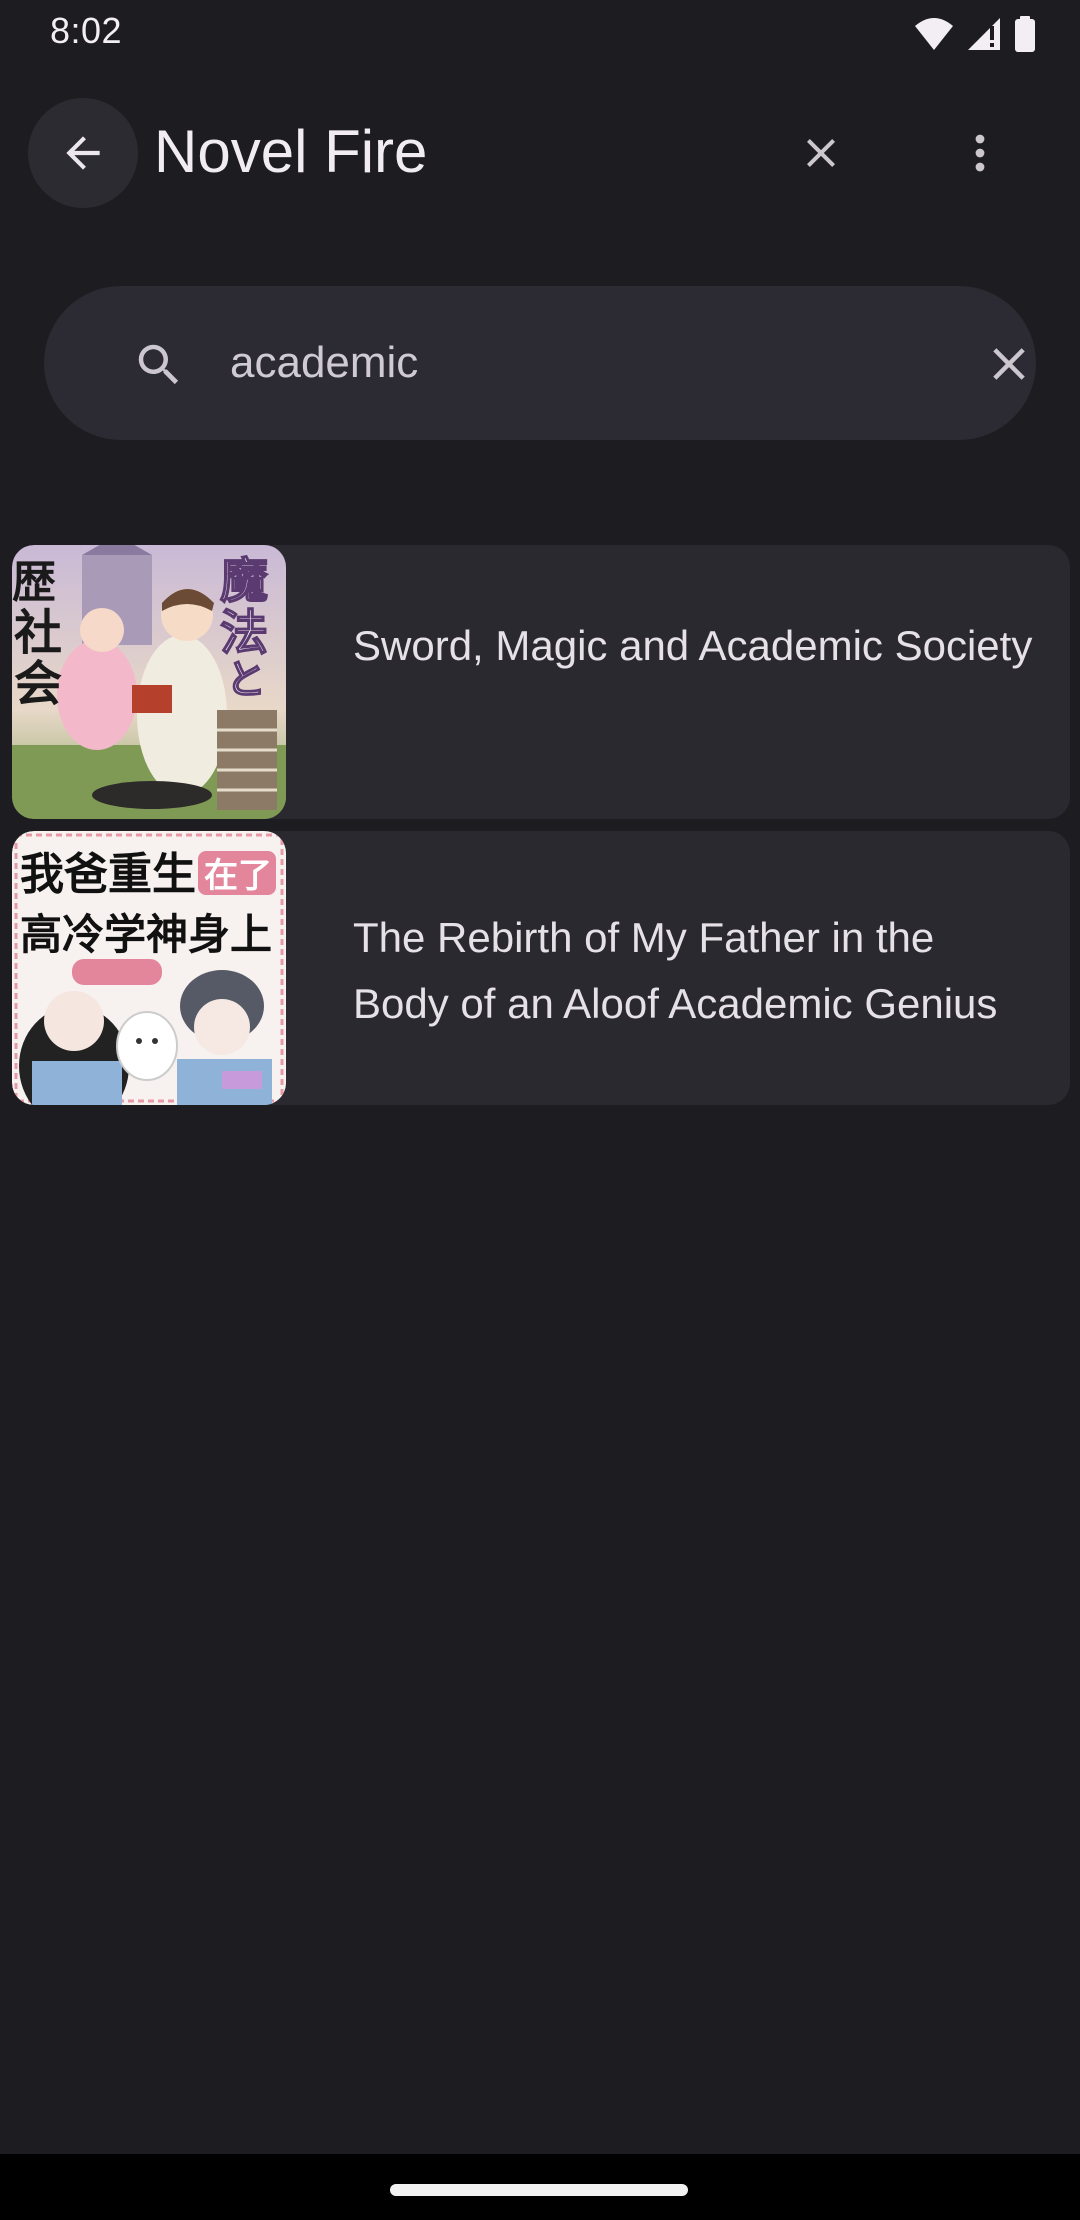  I want to click on search-input, so click(580, 363).